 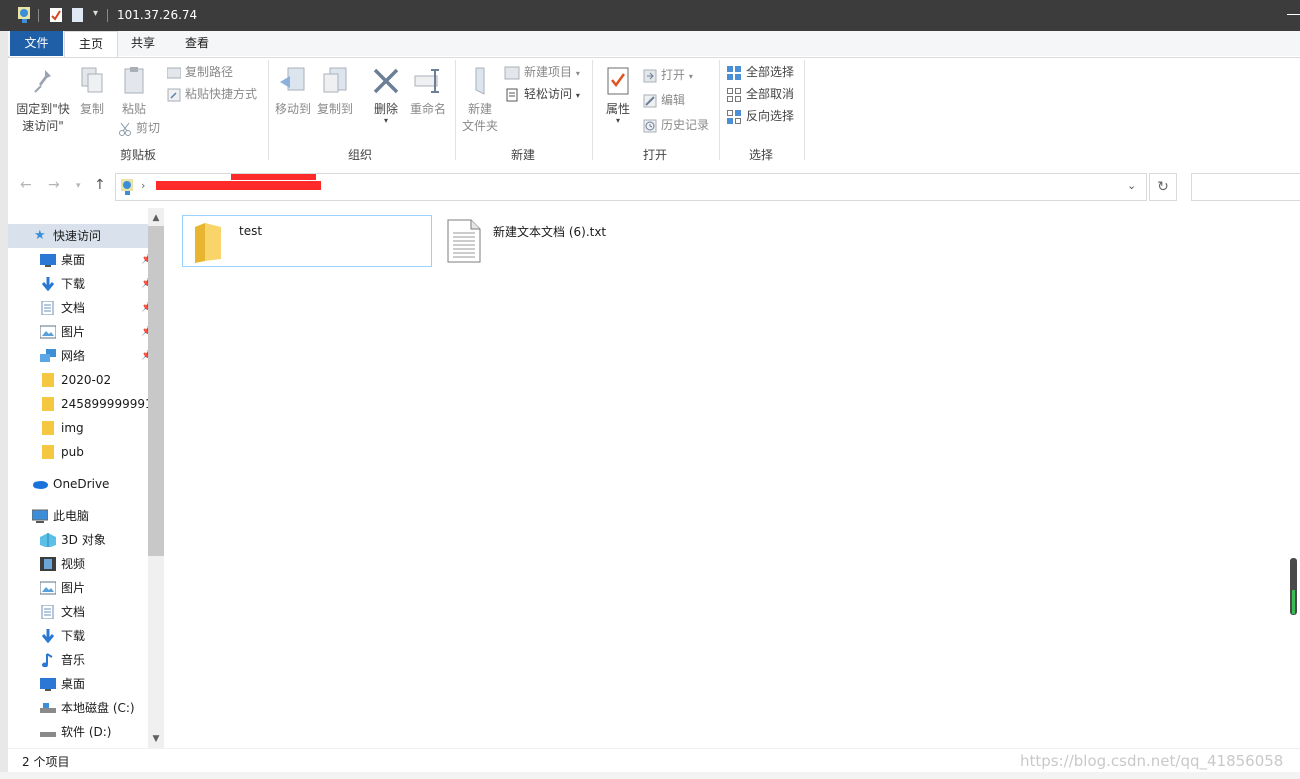 What do you see at coordinates (24, 15) in the screenshot?
I see `network-drive-icon` at bounding box center [24, 15].